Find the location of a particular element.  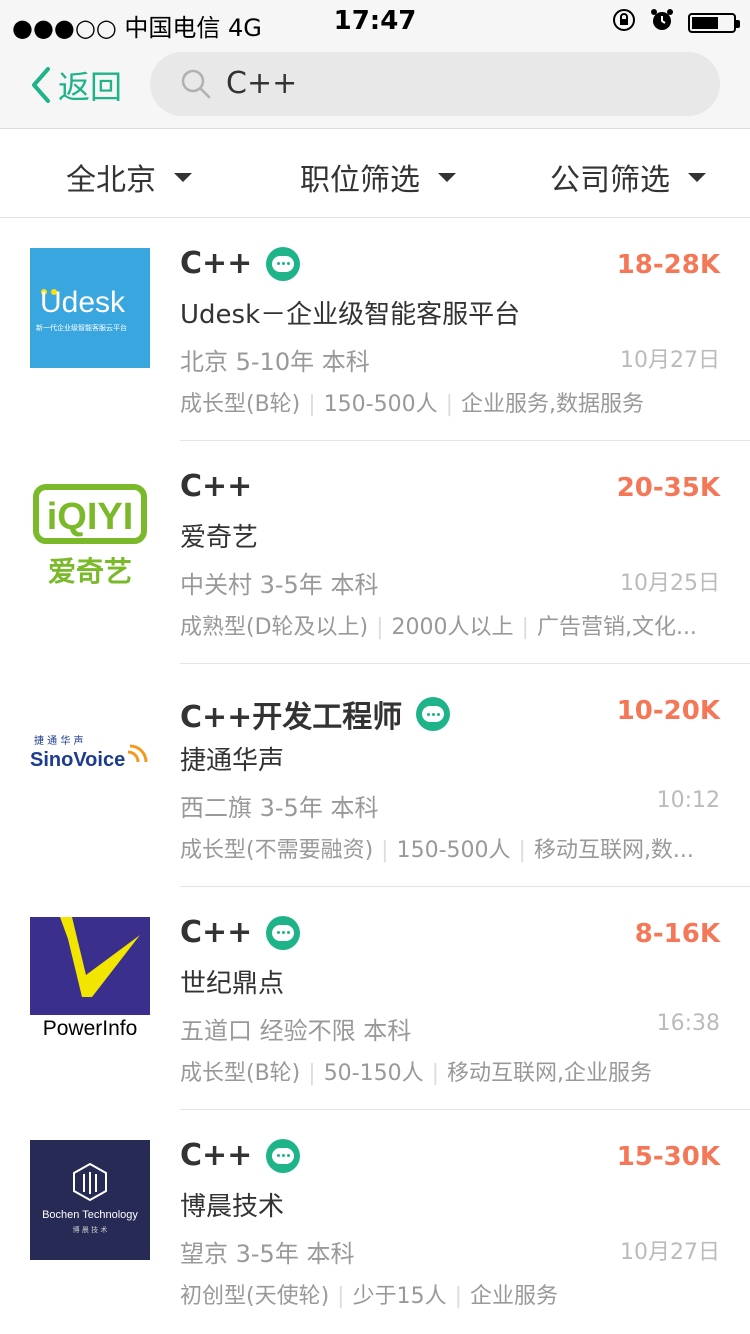

salary: 20-35K is located at coordinates (668, 488).